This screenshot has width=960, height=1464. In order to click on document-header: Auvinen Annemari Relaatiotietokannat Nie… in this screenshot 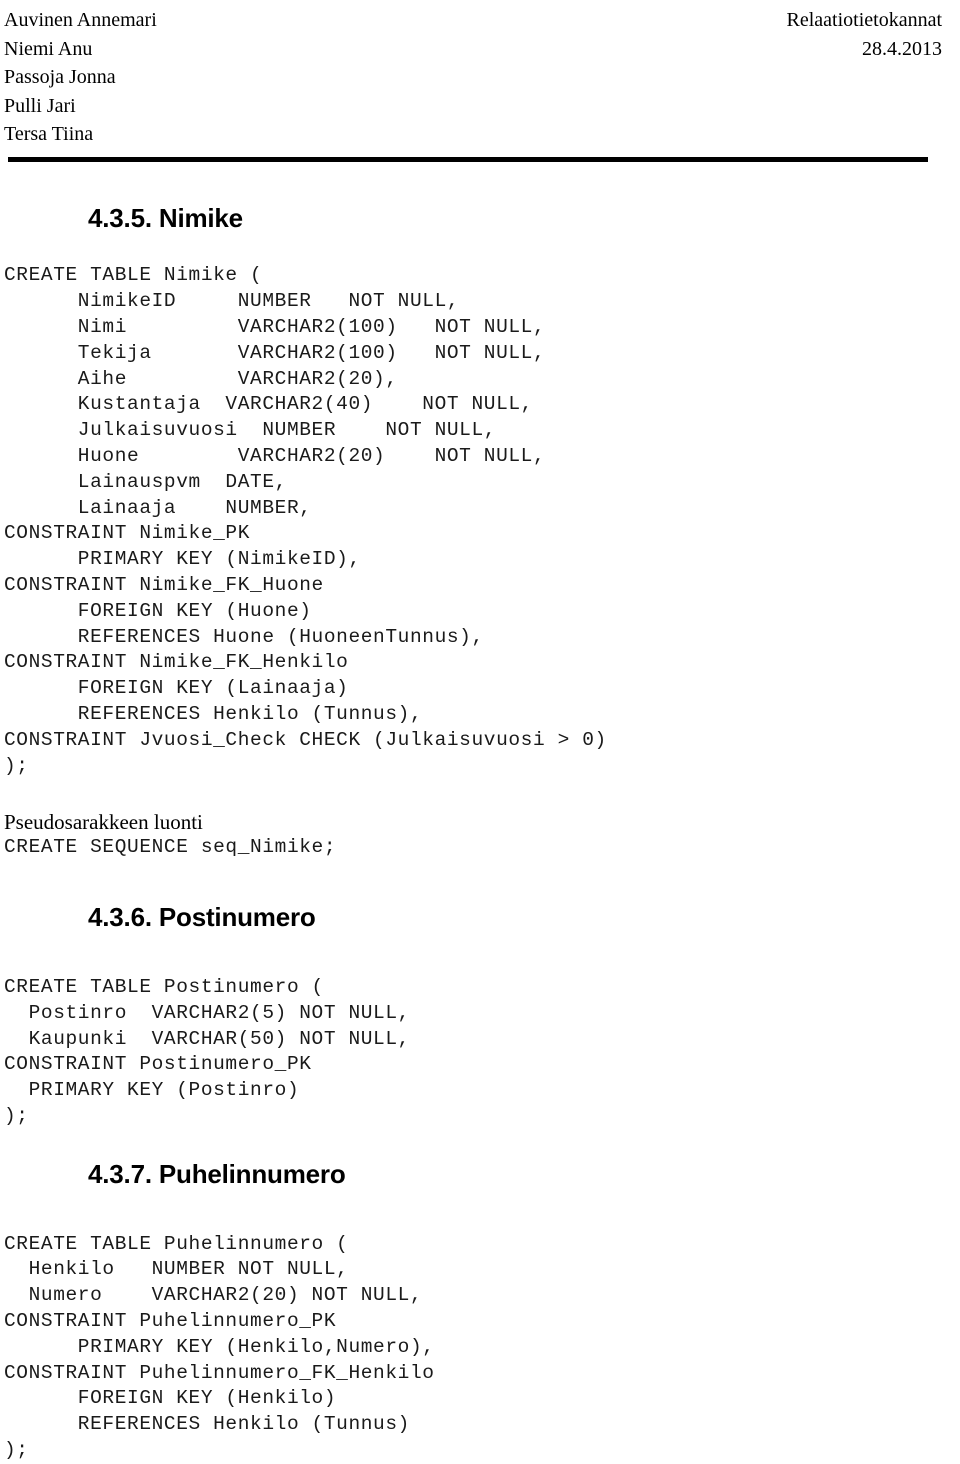, I will do `click(480, 81)`.